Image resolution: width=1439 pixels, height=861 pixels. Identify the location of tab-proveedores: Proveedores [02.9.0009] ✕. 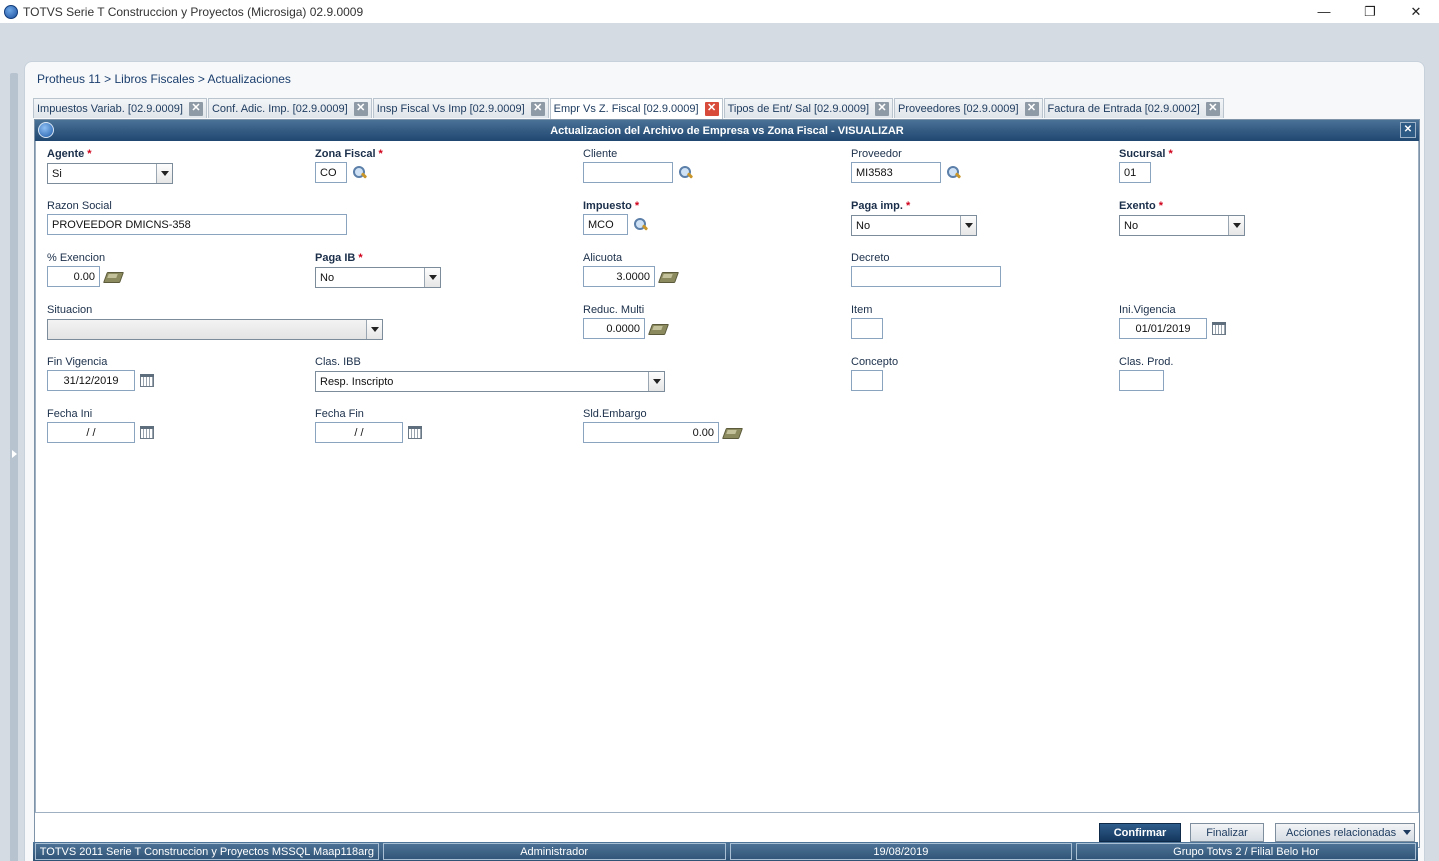
(968, 108).